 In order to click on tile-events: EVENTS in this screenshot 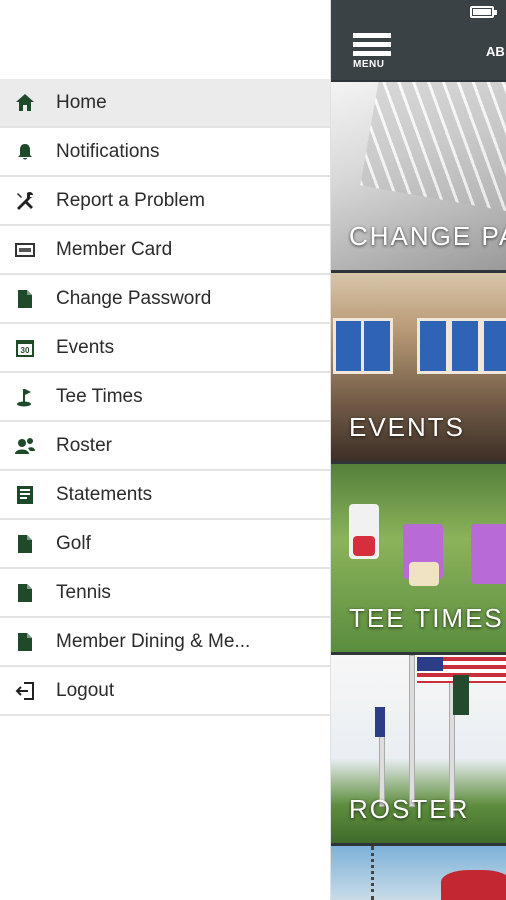, I will do `click(418, 367)`.